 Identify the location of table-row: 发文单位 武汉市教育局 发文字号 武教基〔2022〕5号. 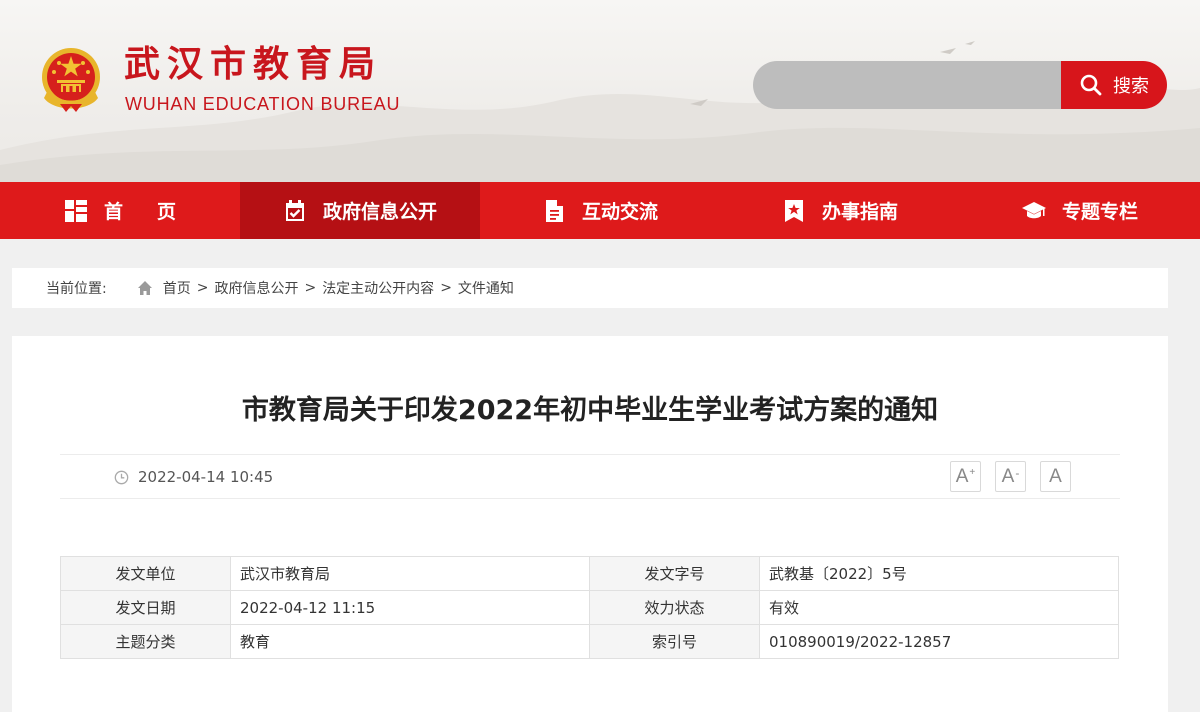
(589, 573).